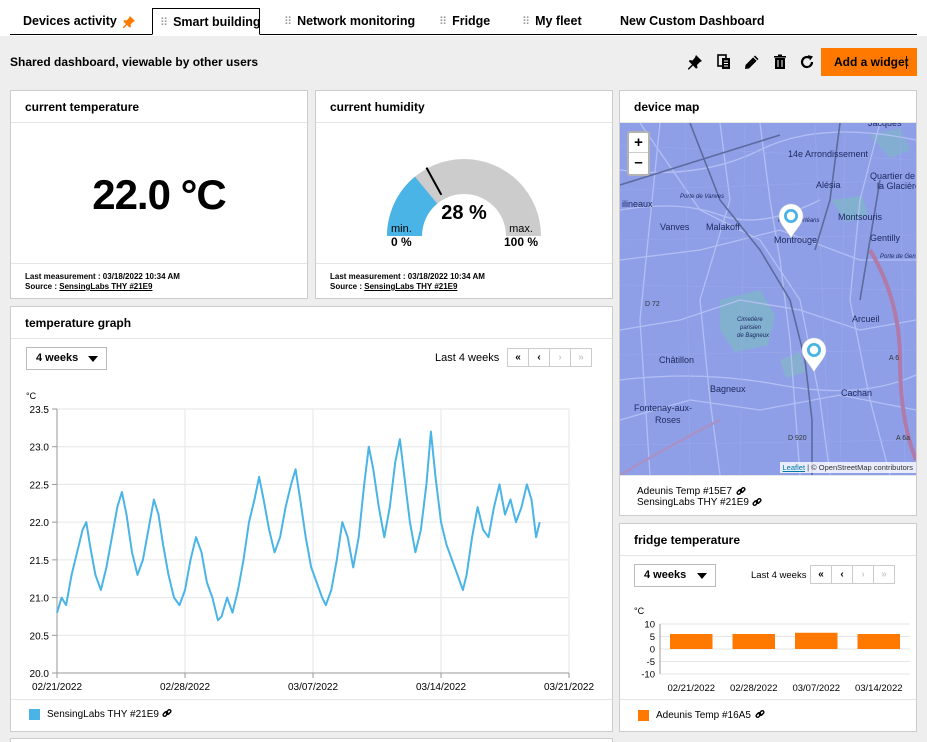  What do you see at coordinates (217, 22) in the screenshot?
I see `tab-label: Smart building` at bounding box center [217, 22].